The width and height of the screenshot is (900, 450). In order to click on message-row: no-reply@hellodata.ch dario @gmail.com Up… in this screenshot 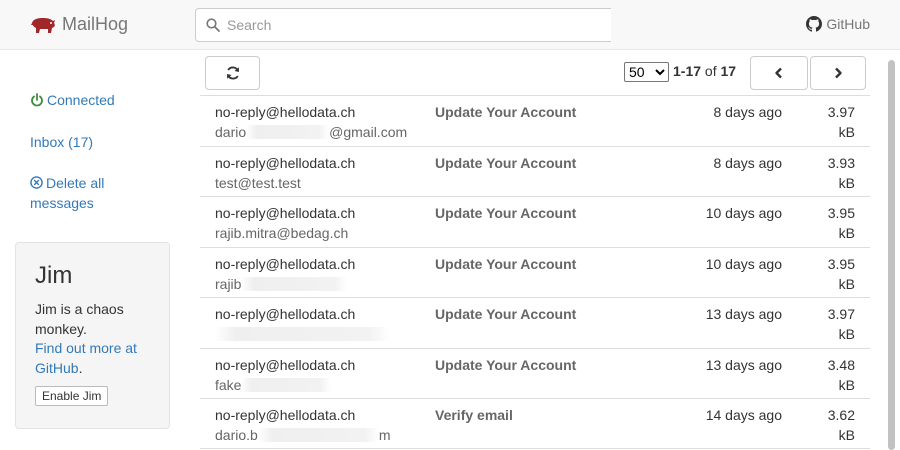, I will do `click(535, 120)`.